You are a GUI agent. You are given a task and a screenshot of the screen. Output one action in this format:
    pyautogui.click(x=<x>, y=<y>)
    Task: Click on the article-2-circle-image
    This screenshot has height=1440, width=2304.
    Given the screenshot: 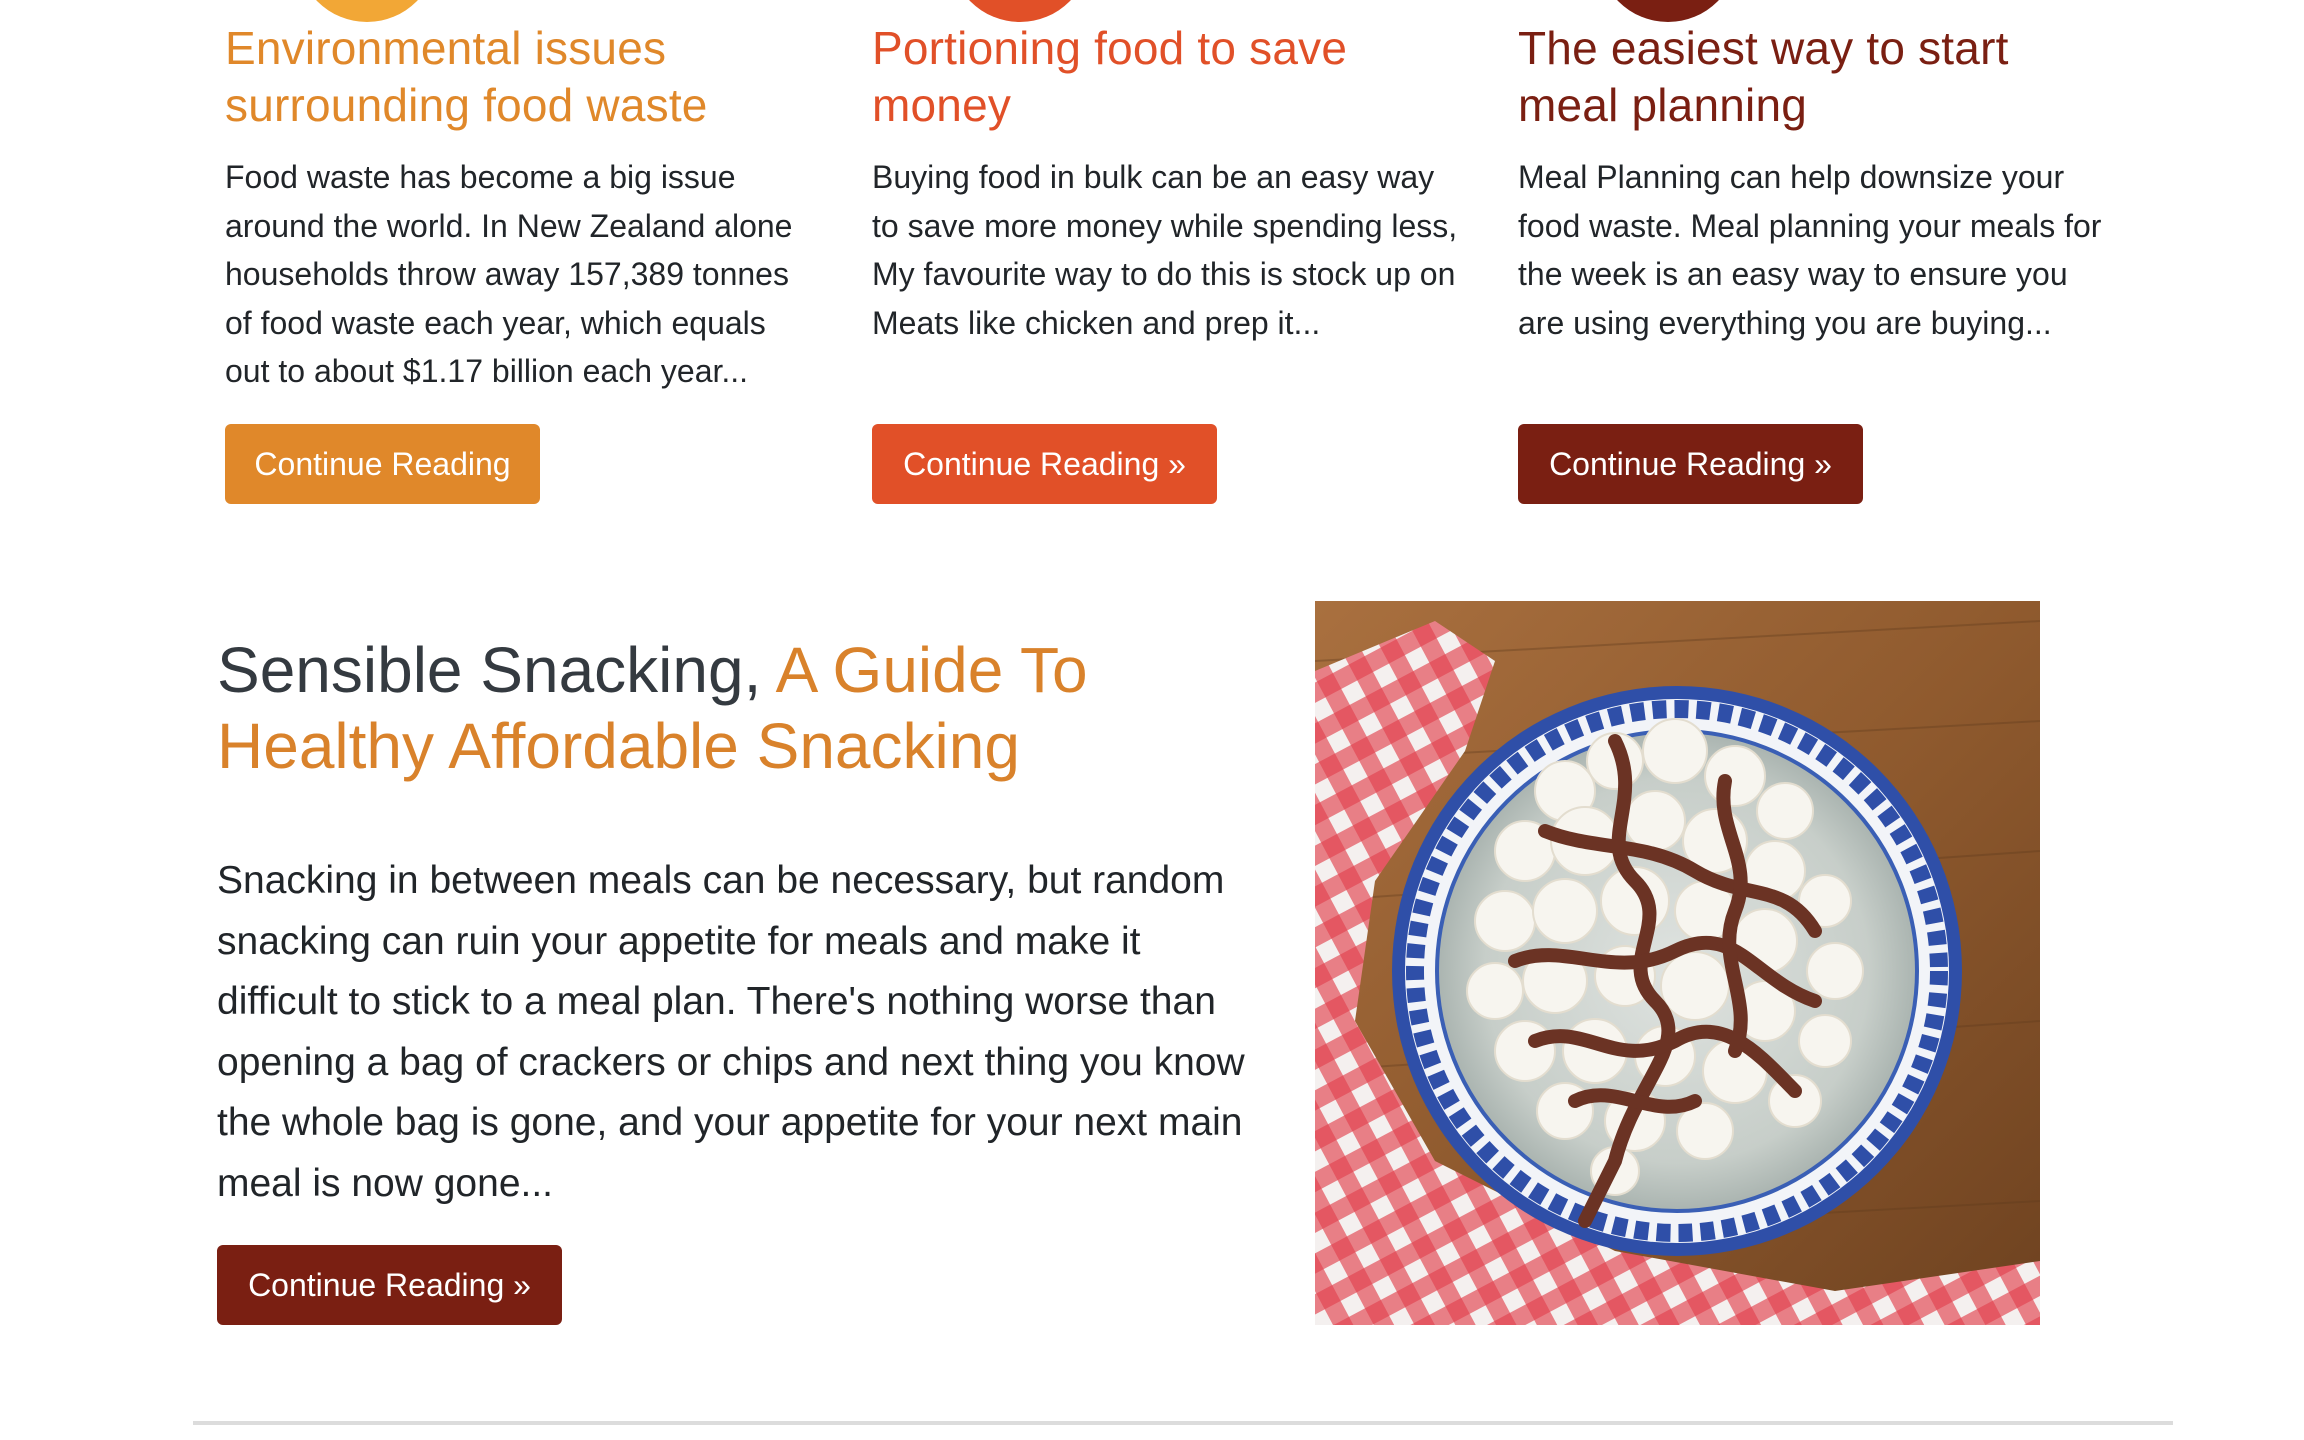 What is the action you would take?
    pyautogui.click(x=1020, y=11)
    